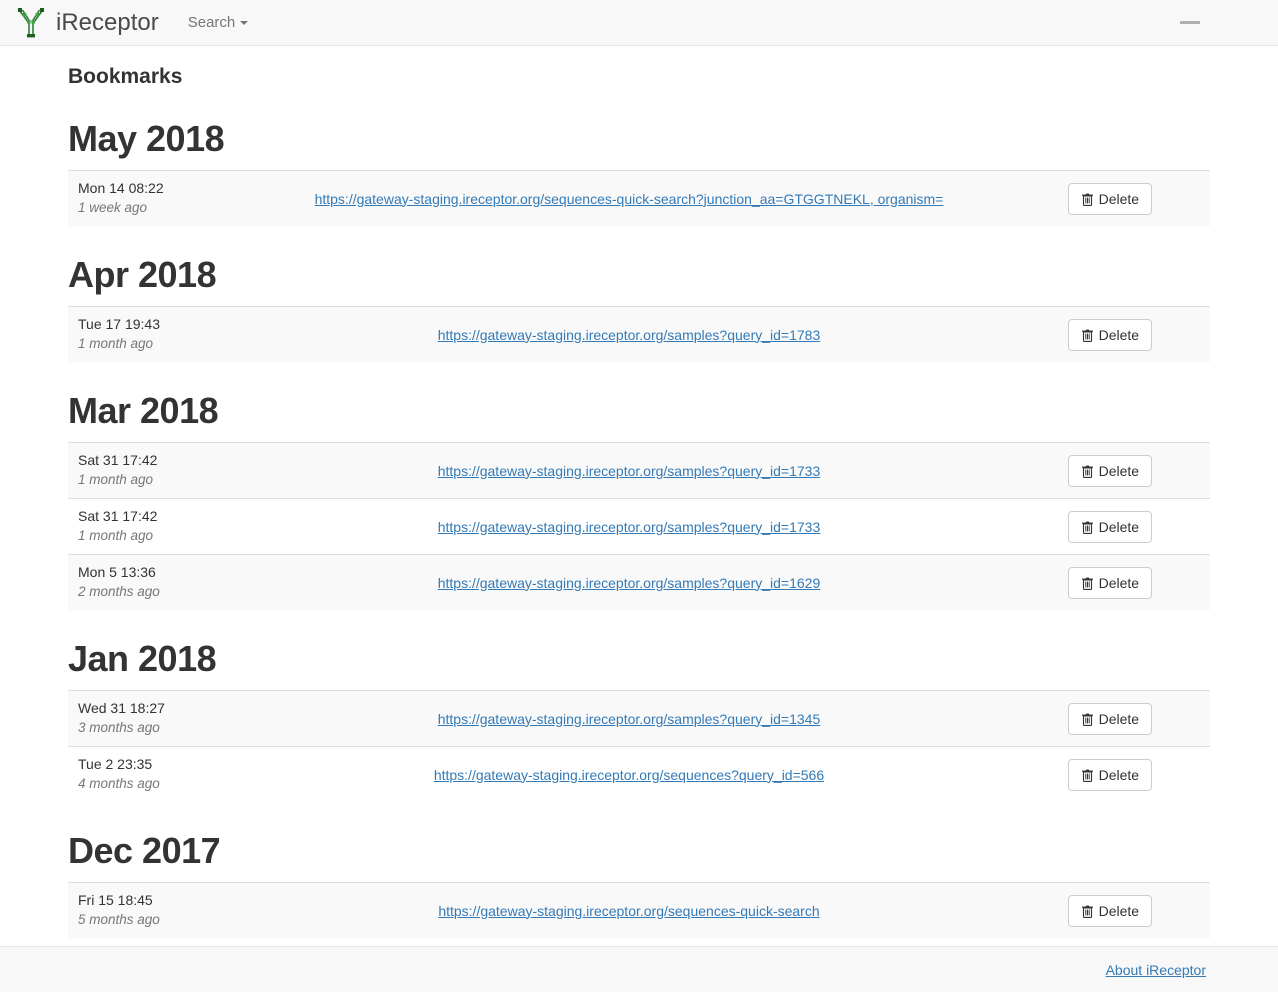  What do you see at coordinates (142, 658) in the screenshot?
I see `month-heading: Jan 2018` at bounding box center [142, 658].